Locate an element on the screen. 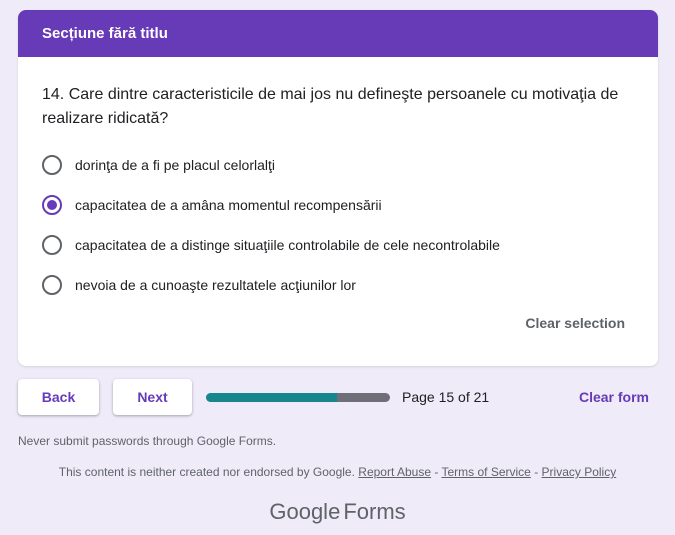 This screenshot has height=535, width=675. logo-forms-text: Forms is located at coordinates (374, 511).